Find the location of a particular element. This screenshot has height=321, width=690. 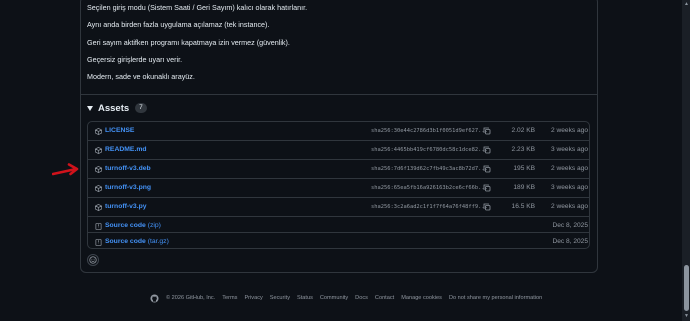

caret-down-icon is located at coordinates (90, 108).